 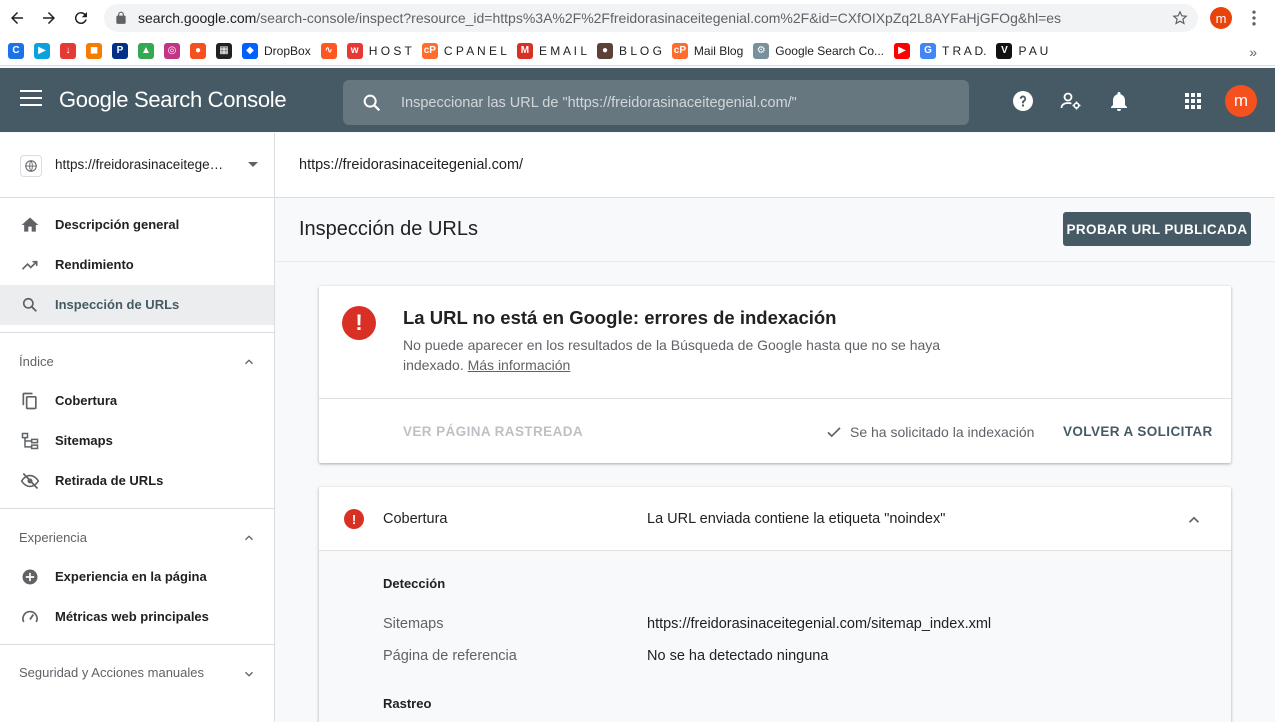 I want to click on bookmark-item: cP Mail Blog, so click(x=707, y=51).